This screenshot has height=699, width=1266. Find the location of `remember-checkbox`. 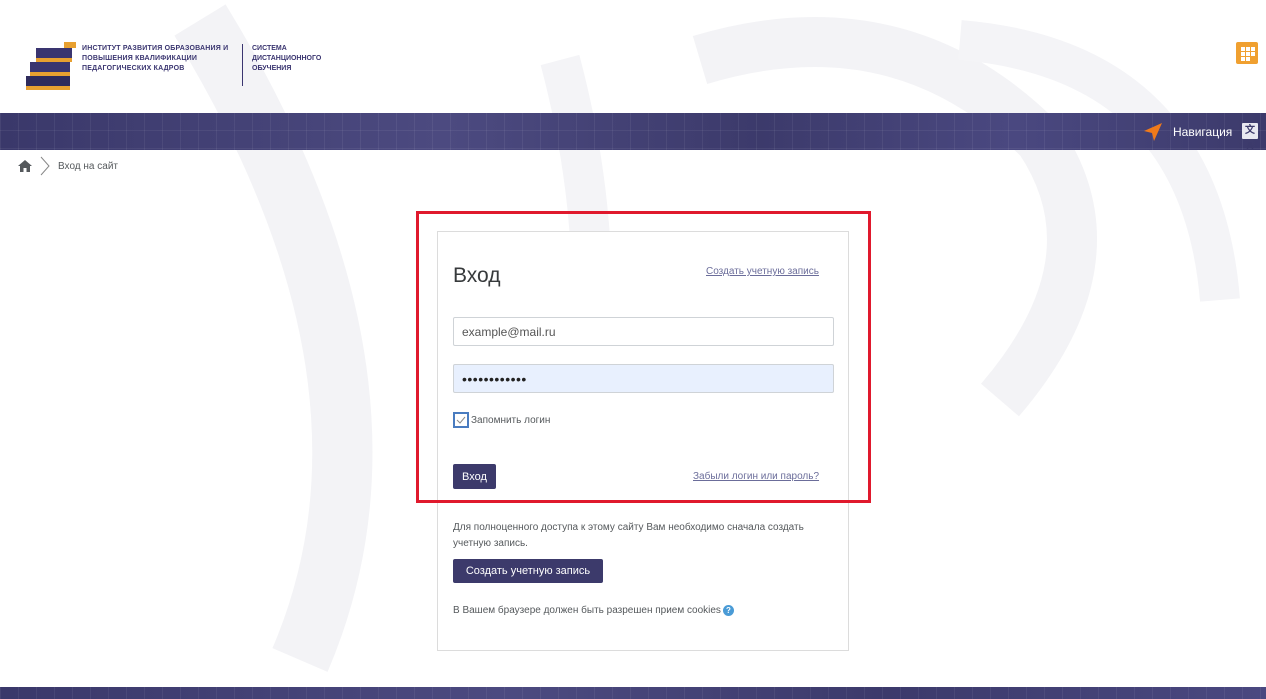

remember-checkbox is located at coordinates (461, 420).